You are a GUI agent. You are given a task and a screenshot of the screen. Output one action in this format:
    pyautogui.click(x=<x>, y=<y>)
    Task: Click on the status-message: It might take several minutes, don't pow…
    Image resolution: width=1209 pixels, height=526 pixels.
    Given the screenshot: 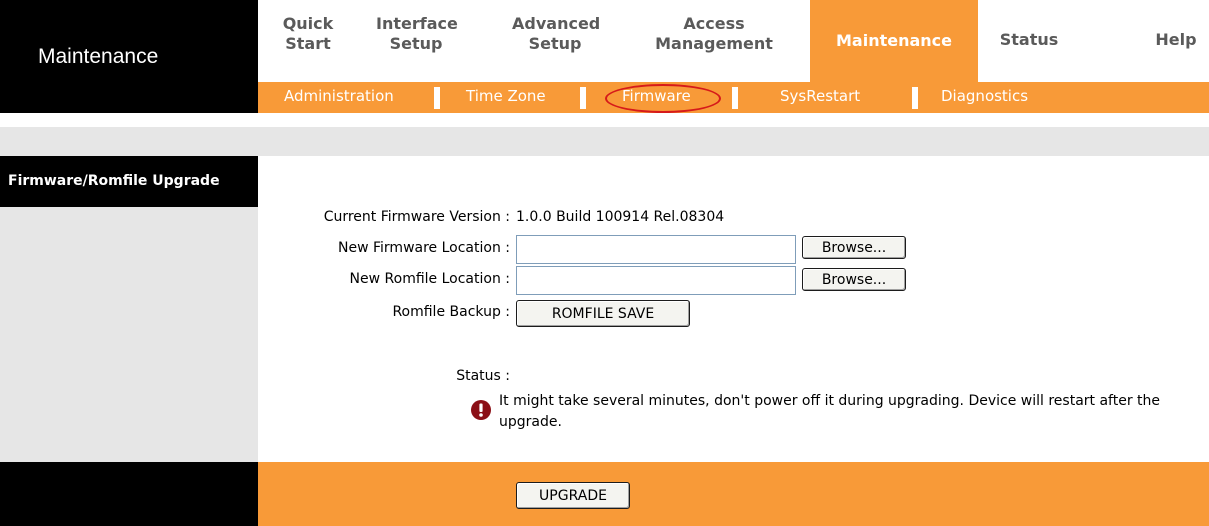 What is the action you would take?
    pyautogui.click(x=830, y=411)
    